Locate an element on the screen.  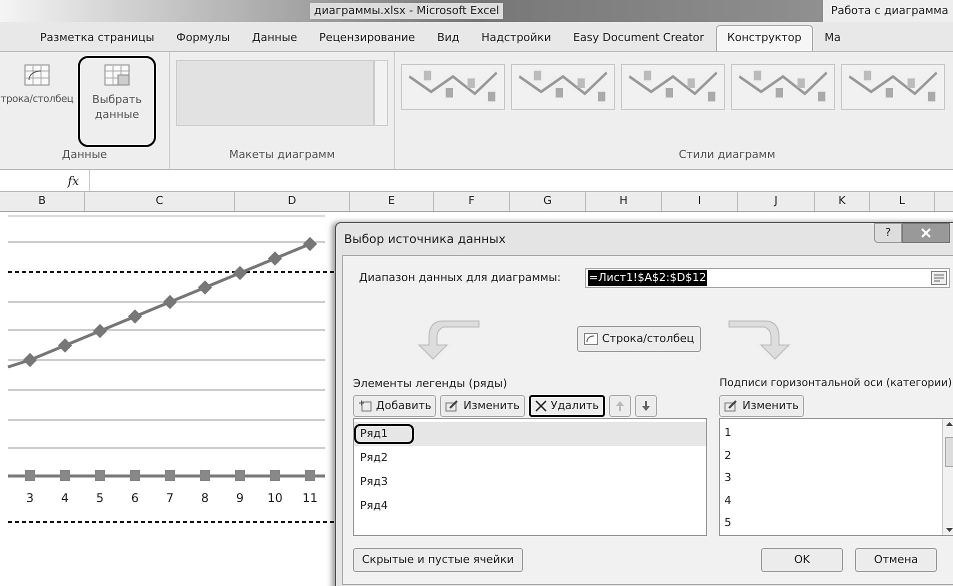
column-header: L is located at coordinates (902, 201).